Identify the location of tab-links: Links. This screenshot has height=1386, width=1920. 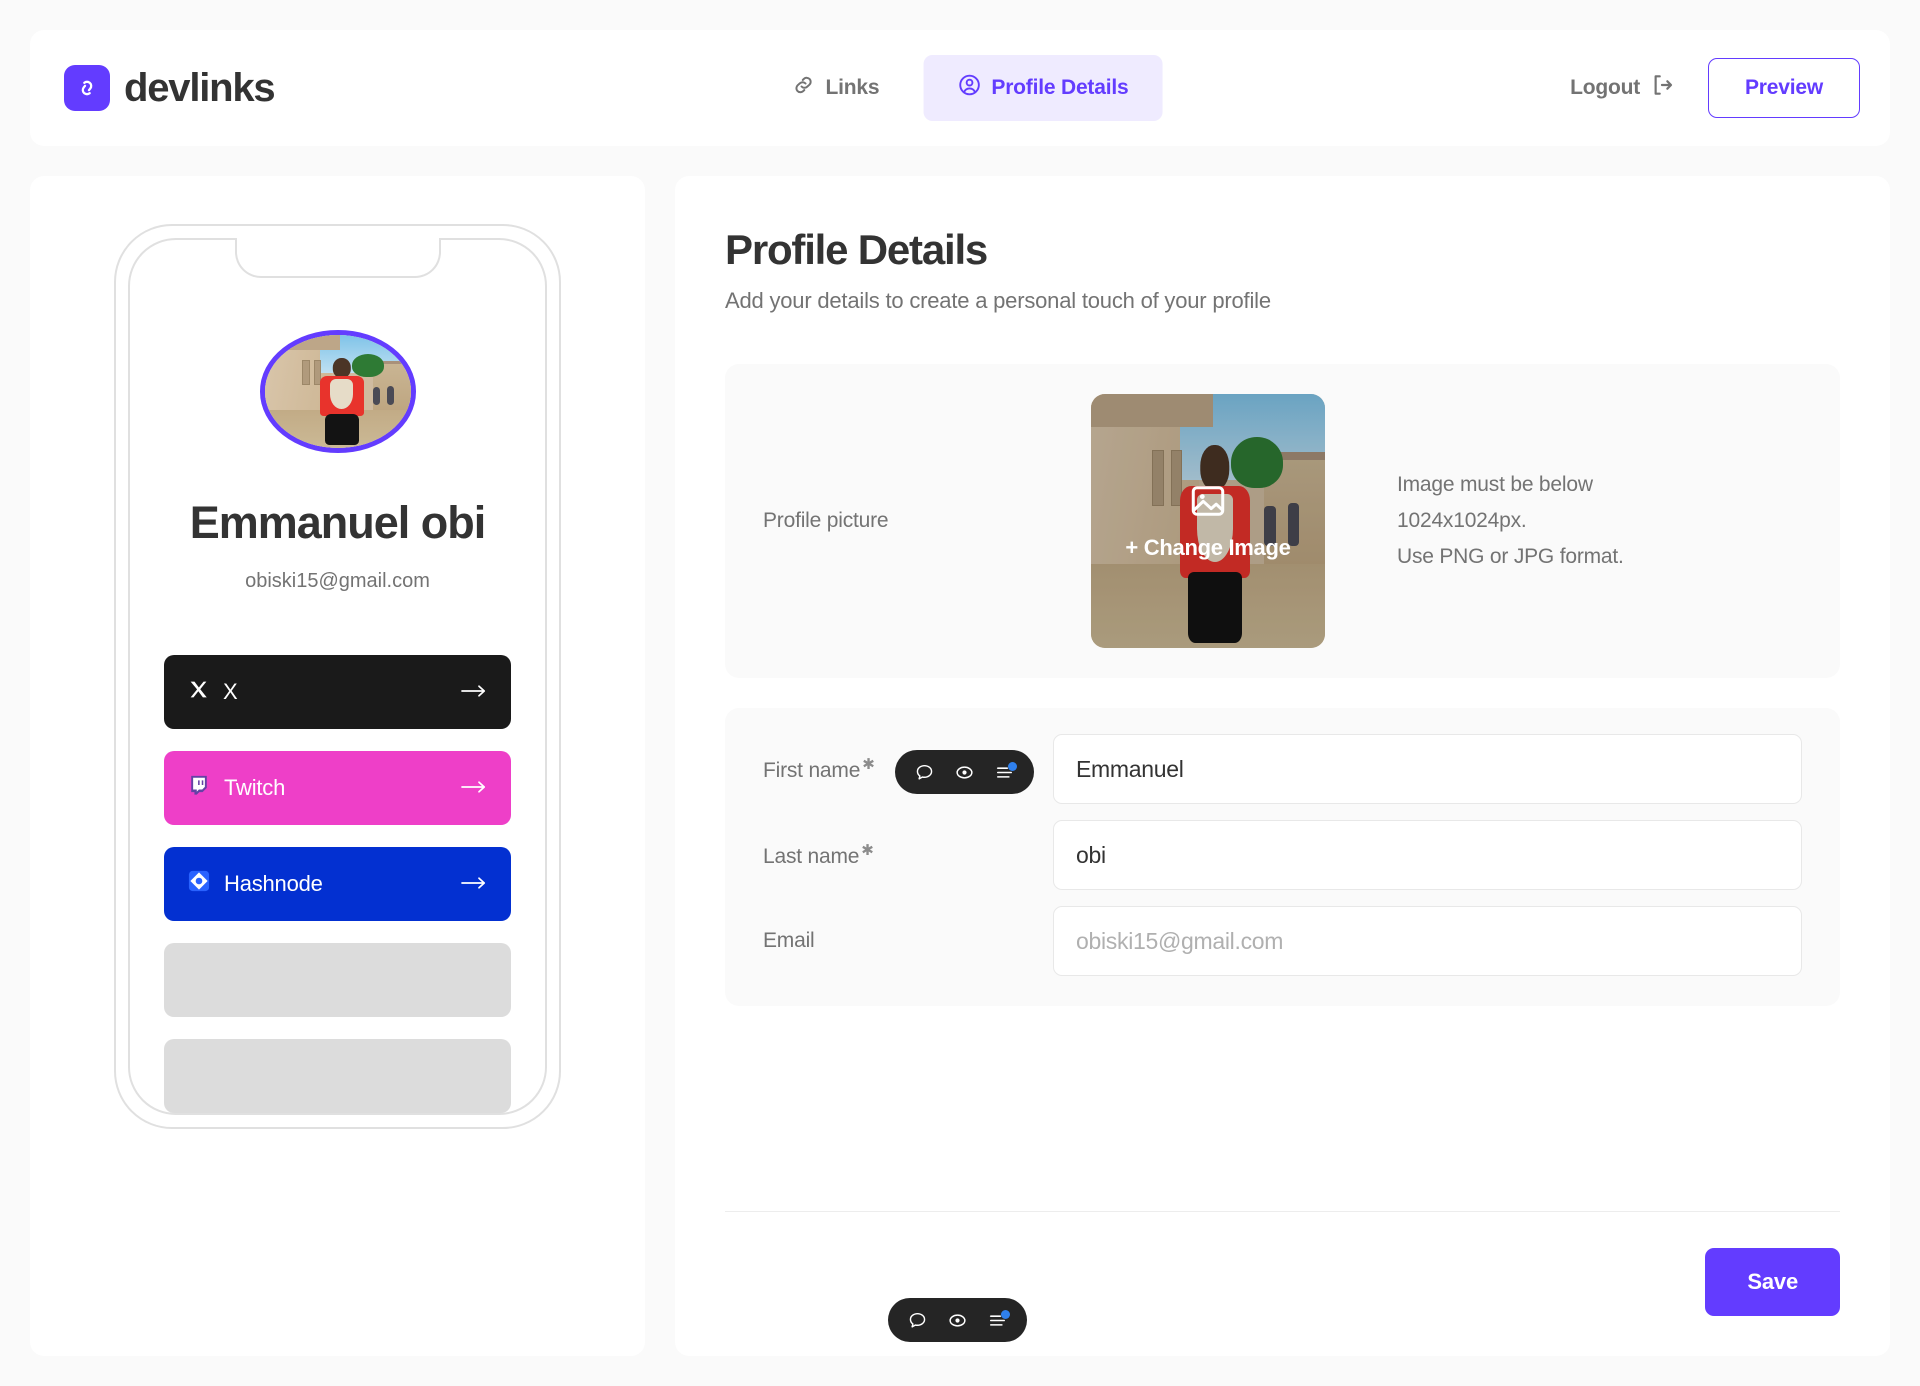
(836, 88).